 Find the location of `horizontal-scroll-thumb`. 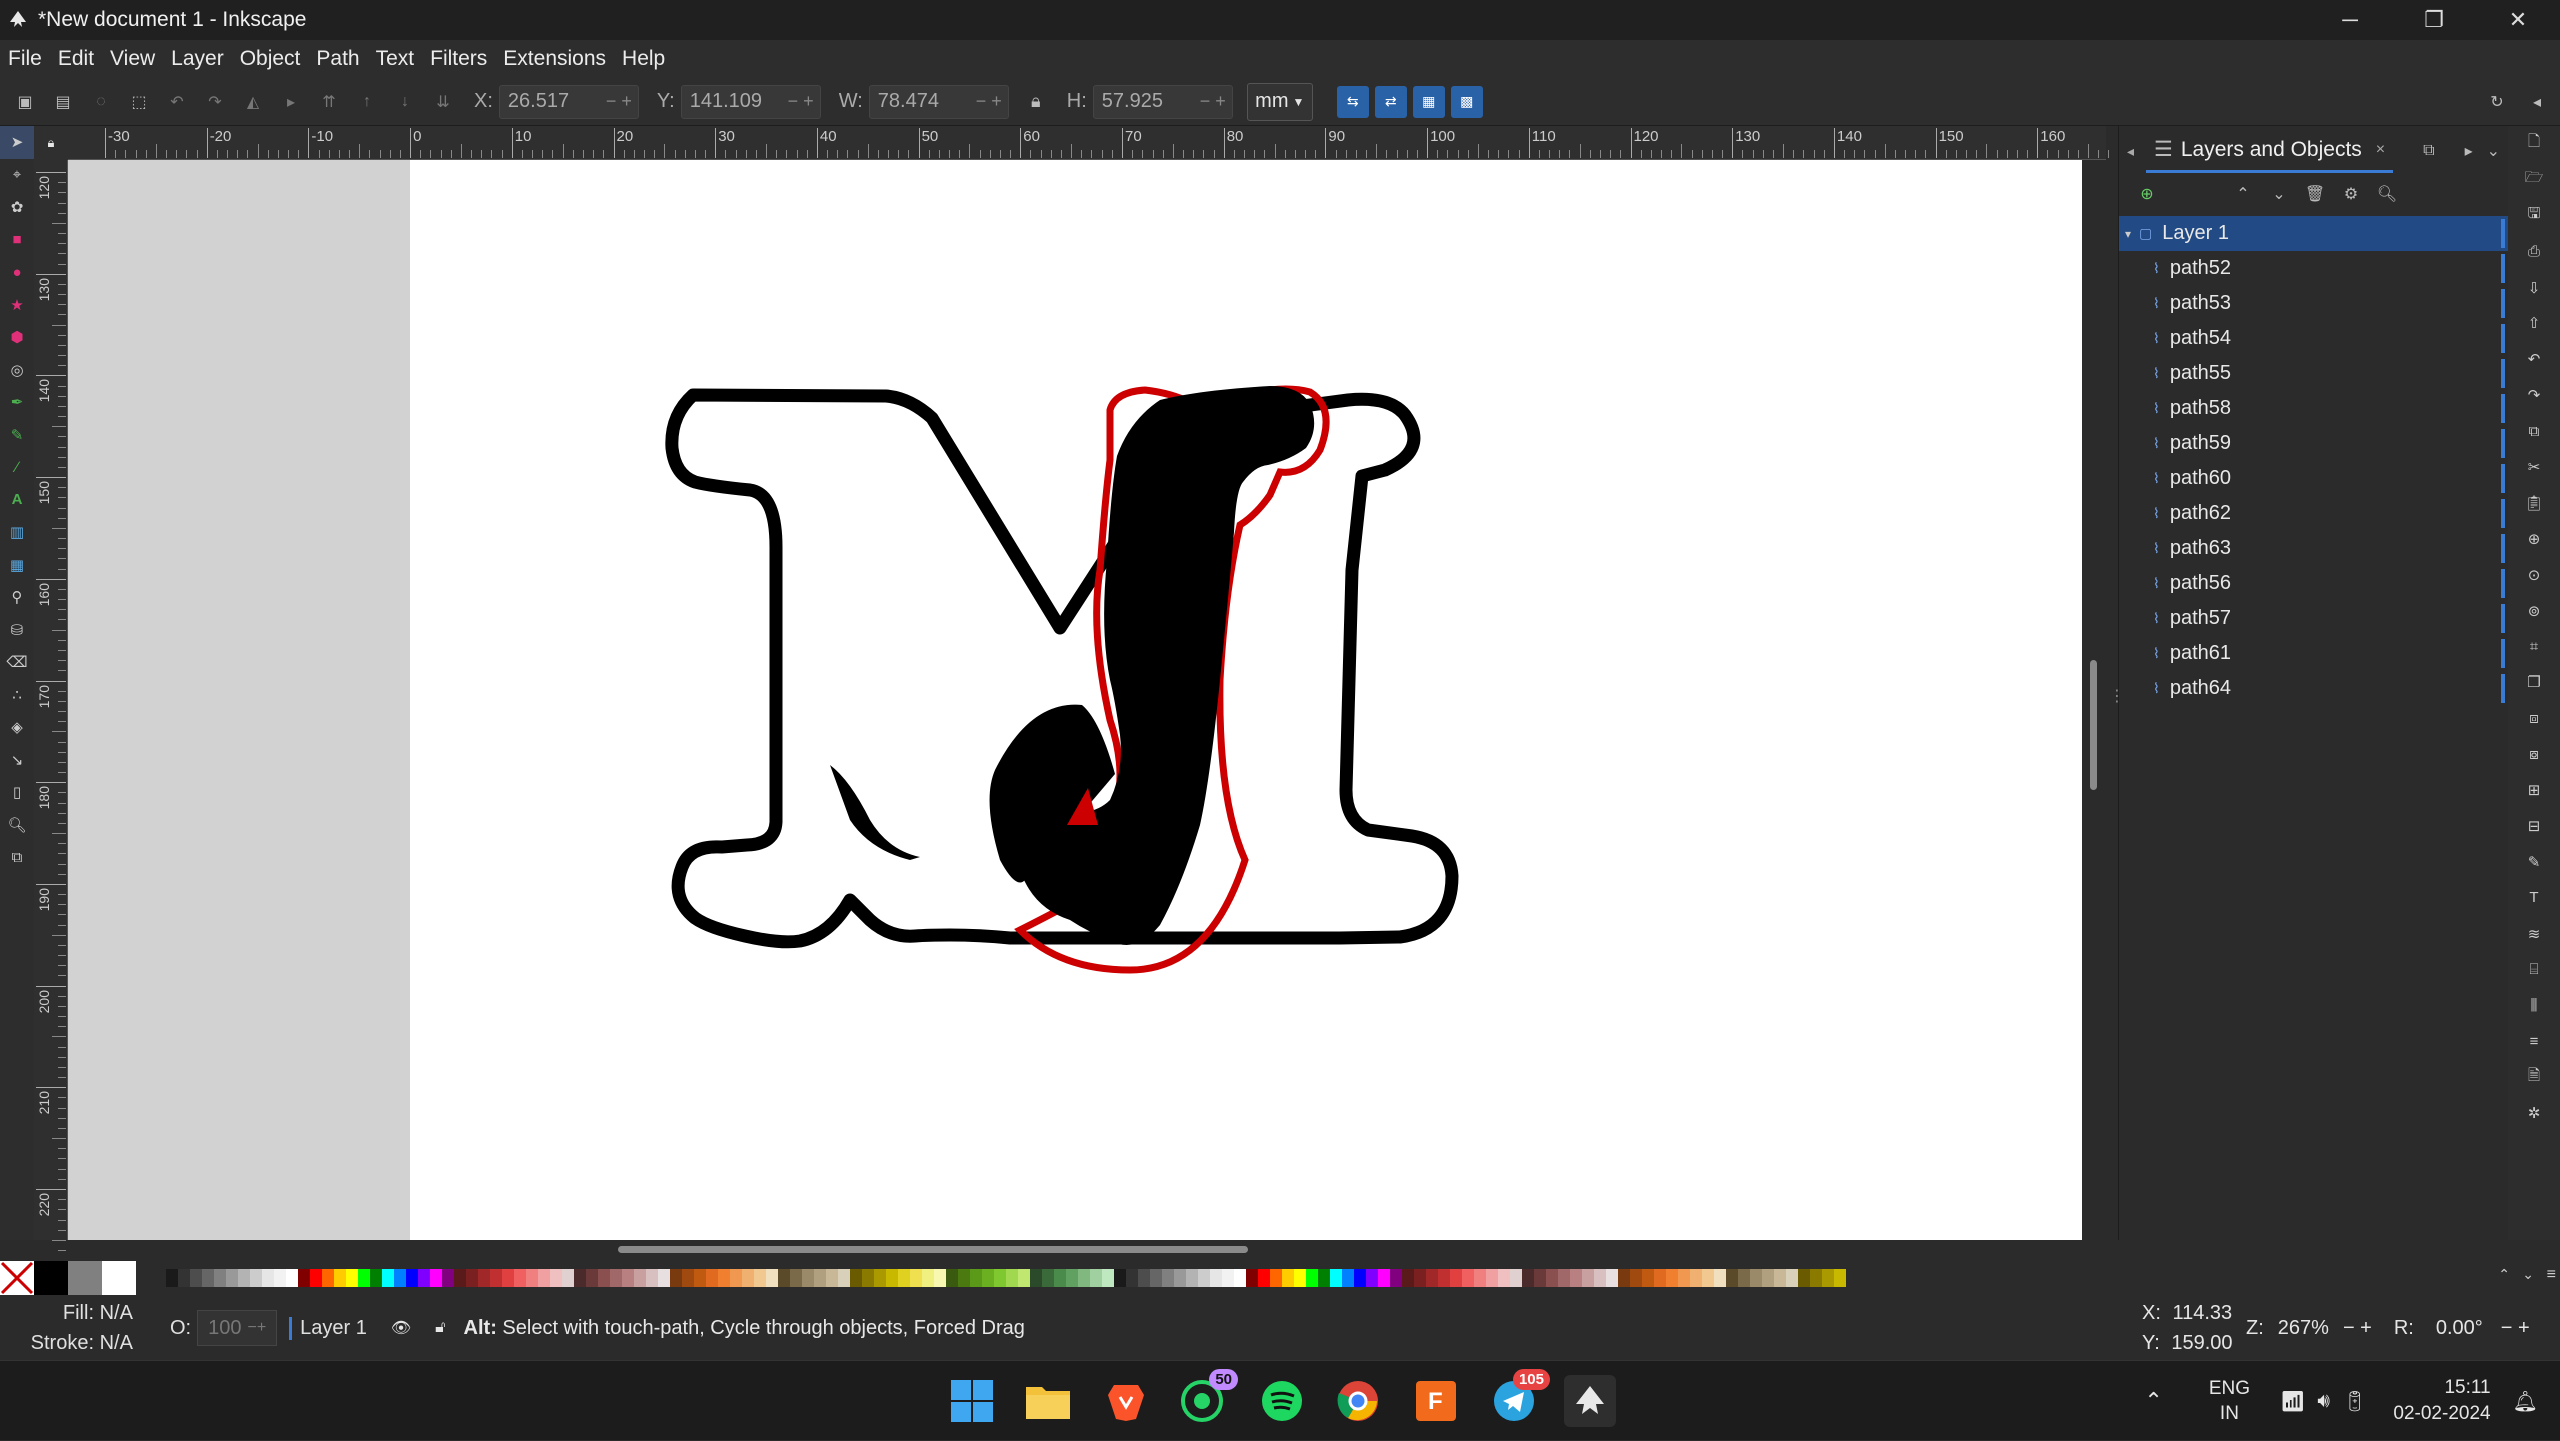

horizontal-scroll-thumb is located at coordinates (933, 1249).